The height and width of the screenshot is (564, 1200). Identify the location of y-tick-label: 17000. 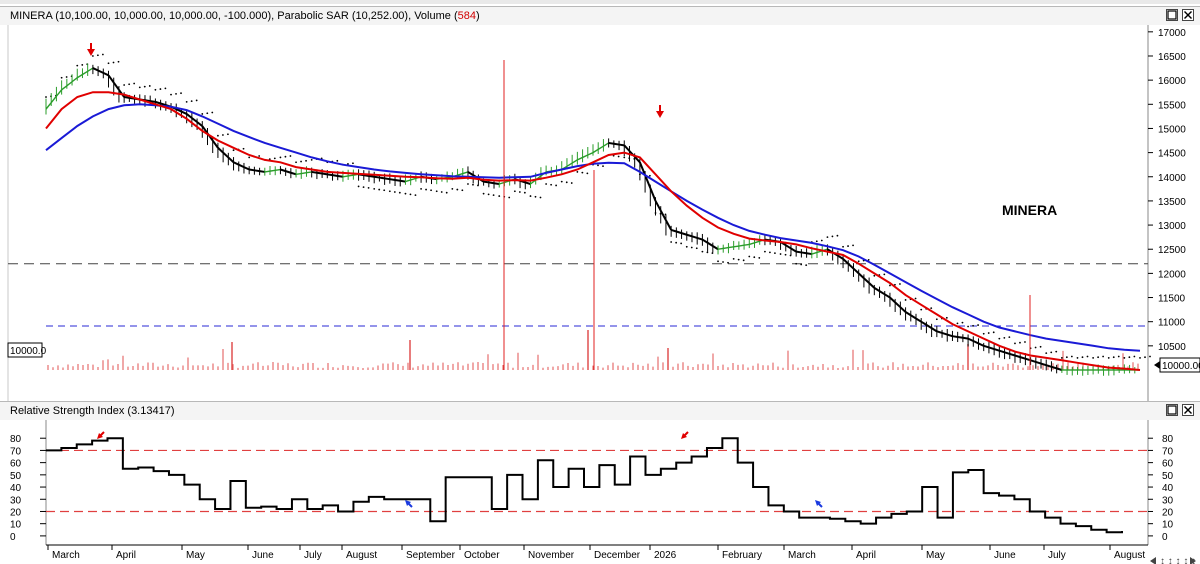
(1172, 33).